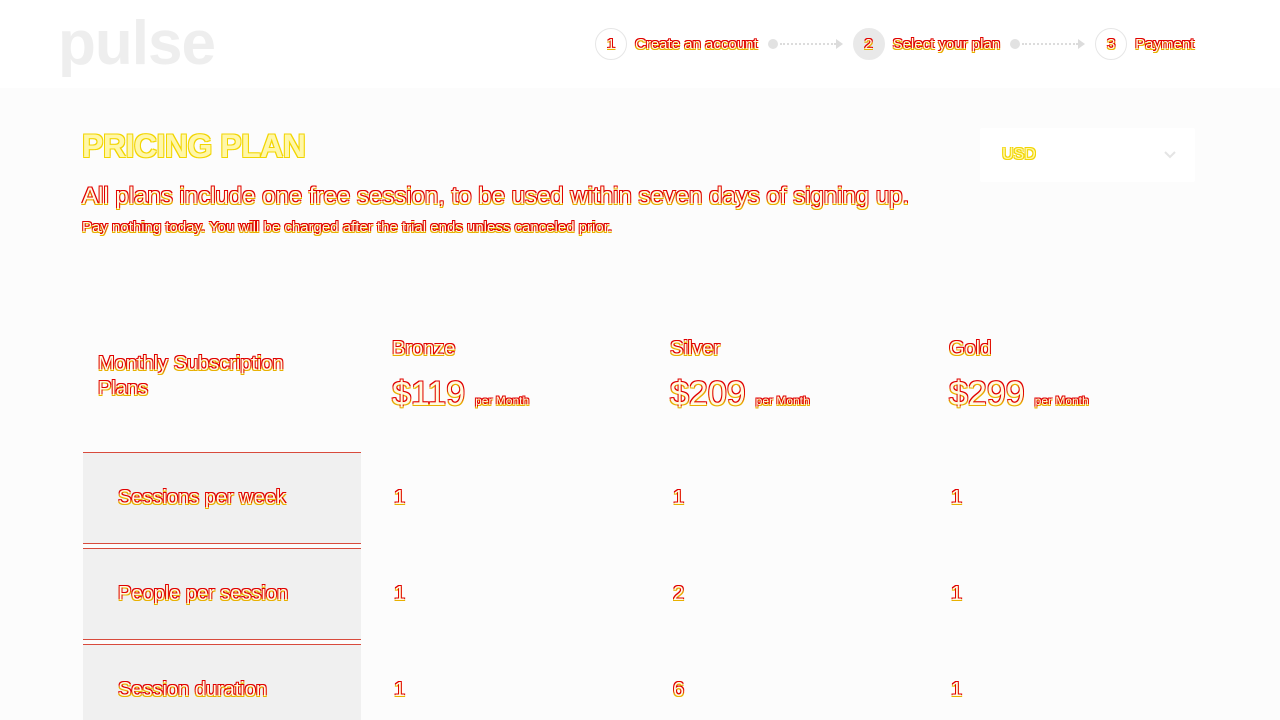  Describe the element at coordinates (987, 394) in the screenshot. I see `plan-price: $299` at that location.